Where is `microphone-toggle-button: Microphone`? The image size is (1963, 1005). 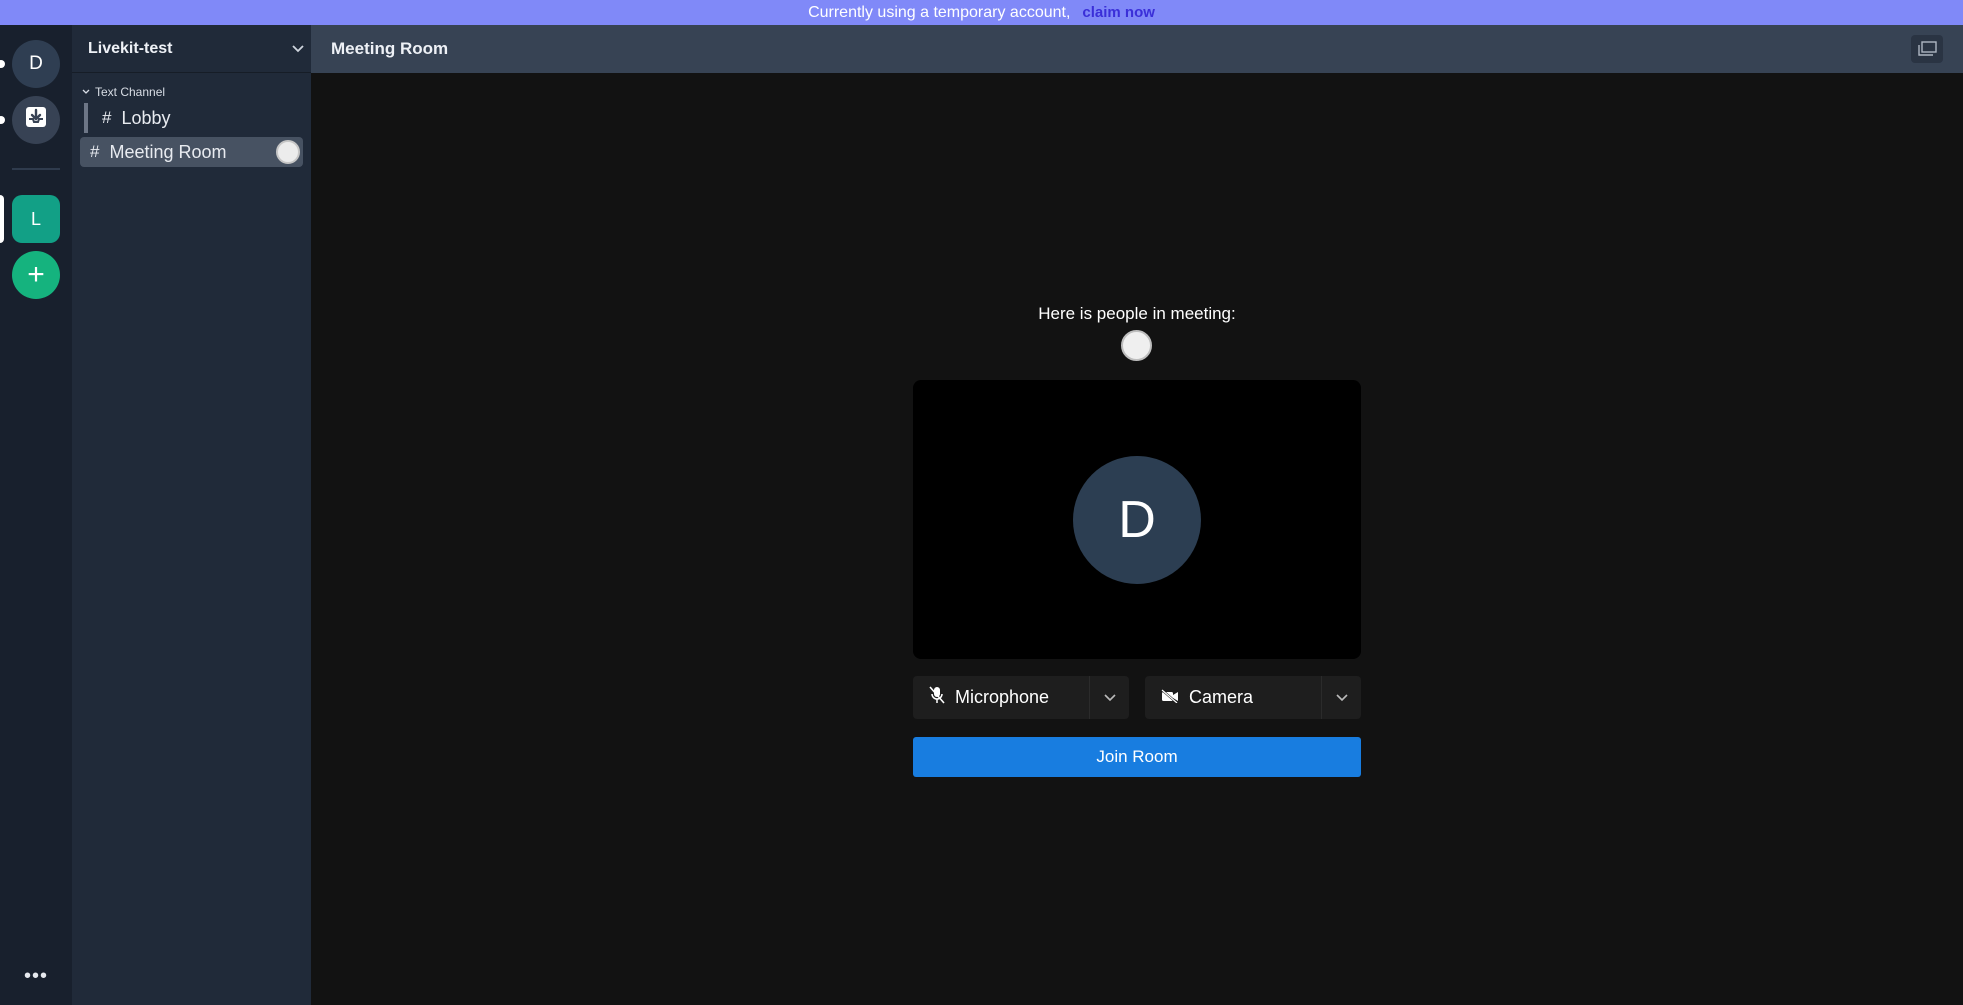
microphone-toggle-button: Microphone is located at coordinates (1001, 697).